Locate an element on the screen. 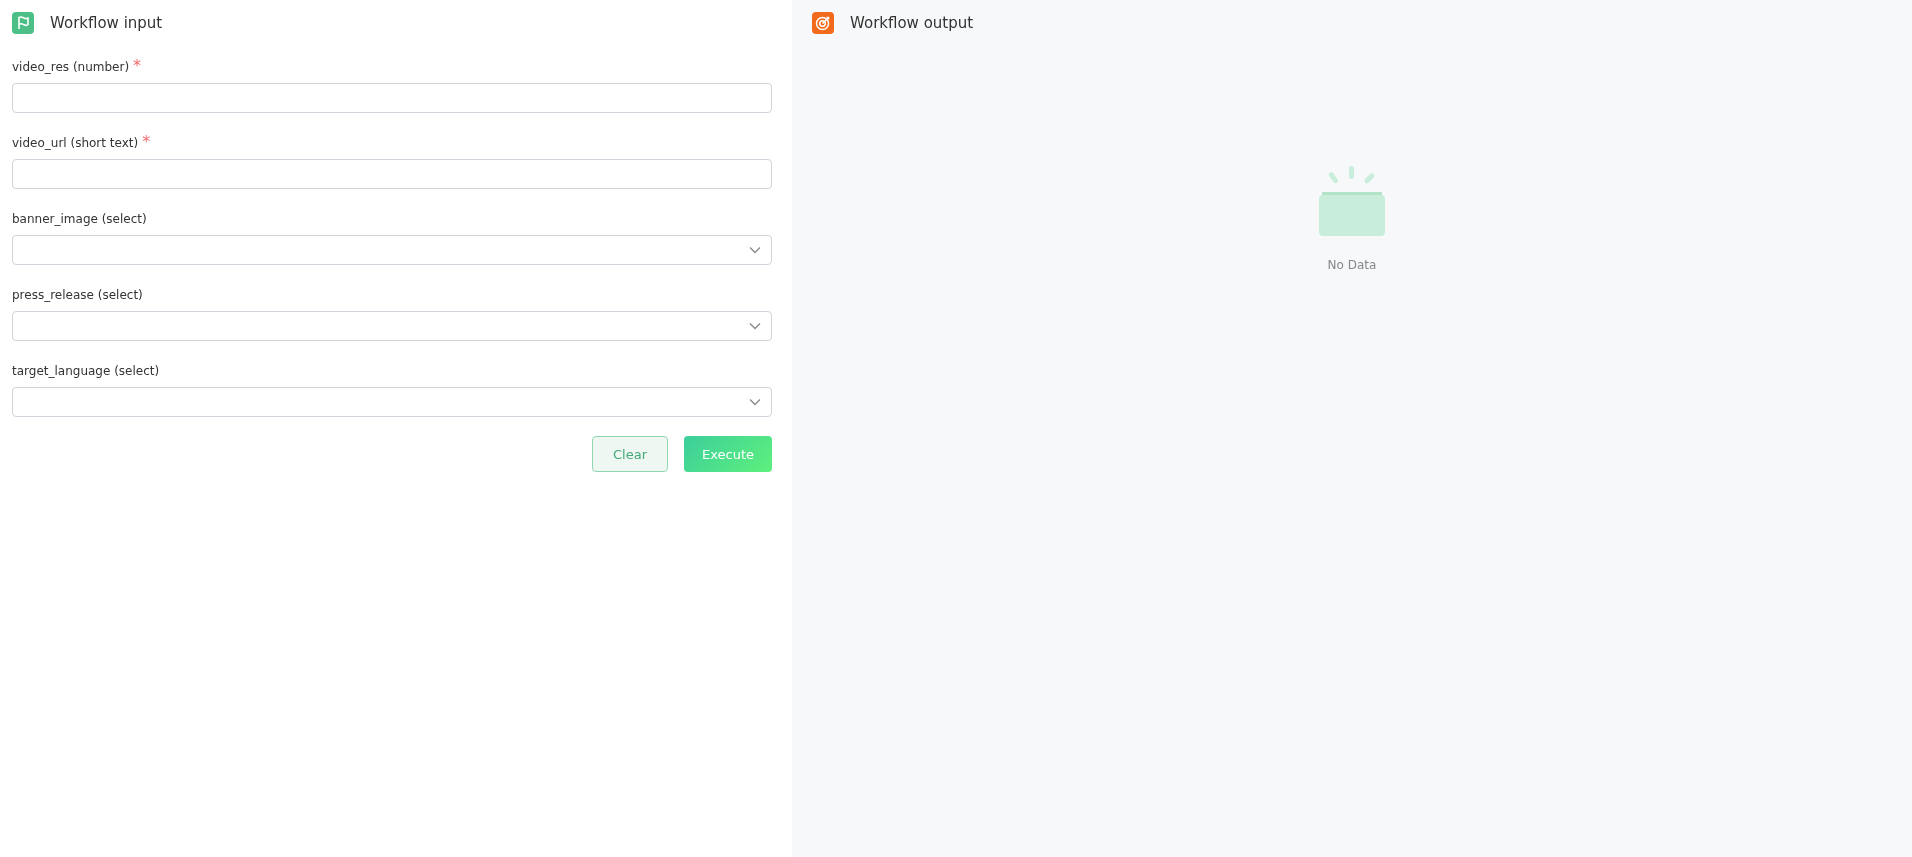  field-label: video_url (short text) is located at coordinates (75, 143).